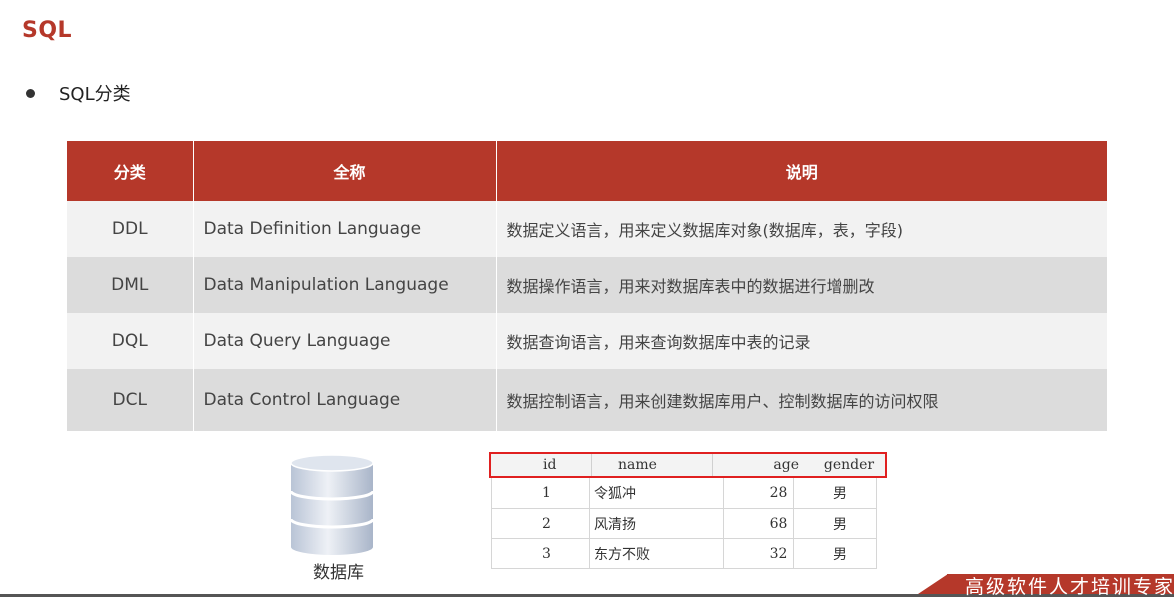 The width and height of the screenshot is (1174, 597). What do you see at coordinates (801, 229) in the screenshot?
I see `cell-description: 数据定义语言，用来定义数据库对象(数据库，表，字段)` at bounding box center [801, 229].